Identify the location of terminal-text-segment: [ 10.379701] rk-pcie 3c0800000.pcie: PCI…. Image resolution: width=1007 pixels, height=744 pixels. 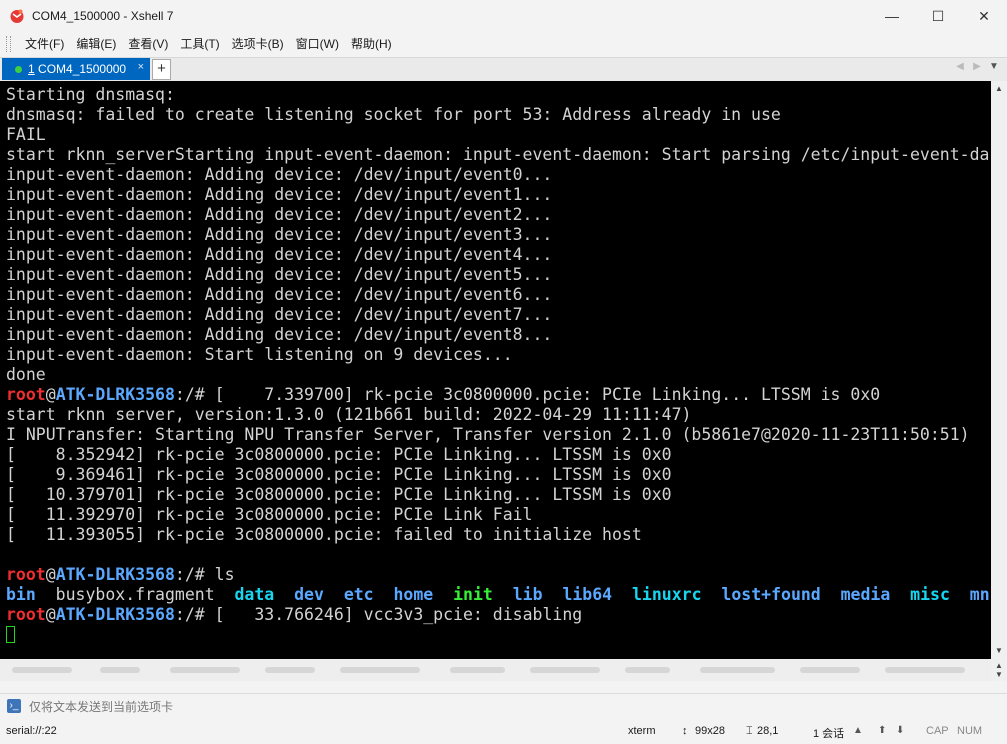
(339, 494).